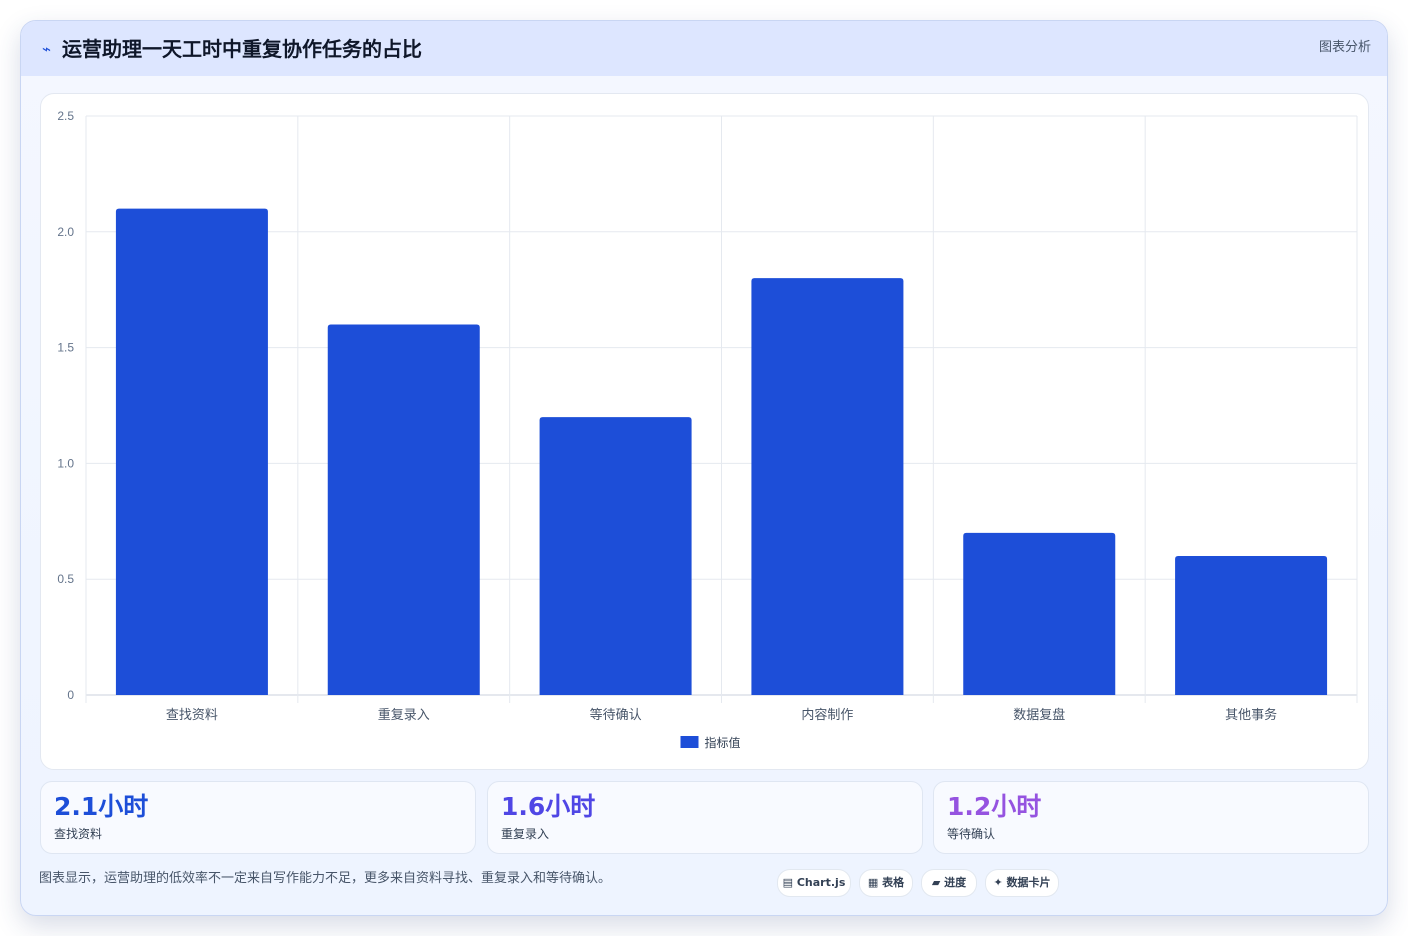  I want to click on x-tick-label: 其他事务, so click(1251, 714).